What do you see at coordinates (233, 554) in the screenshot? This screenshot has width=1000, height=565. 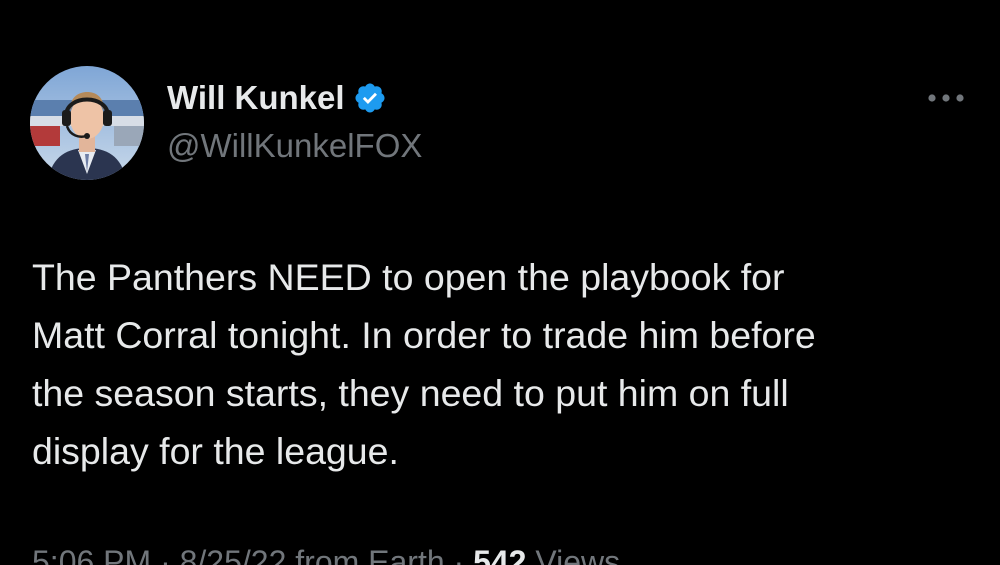 I see `tweet-date: 8/25/22` at bounding box center [233, 554].